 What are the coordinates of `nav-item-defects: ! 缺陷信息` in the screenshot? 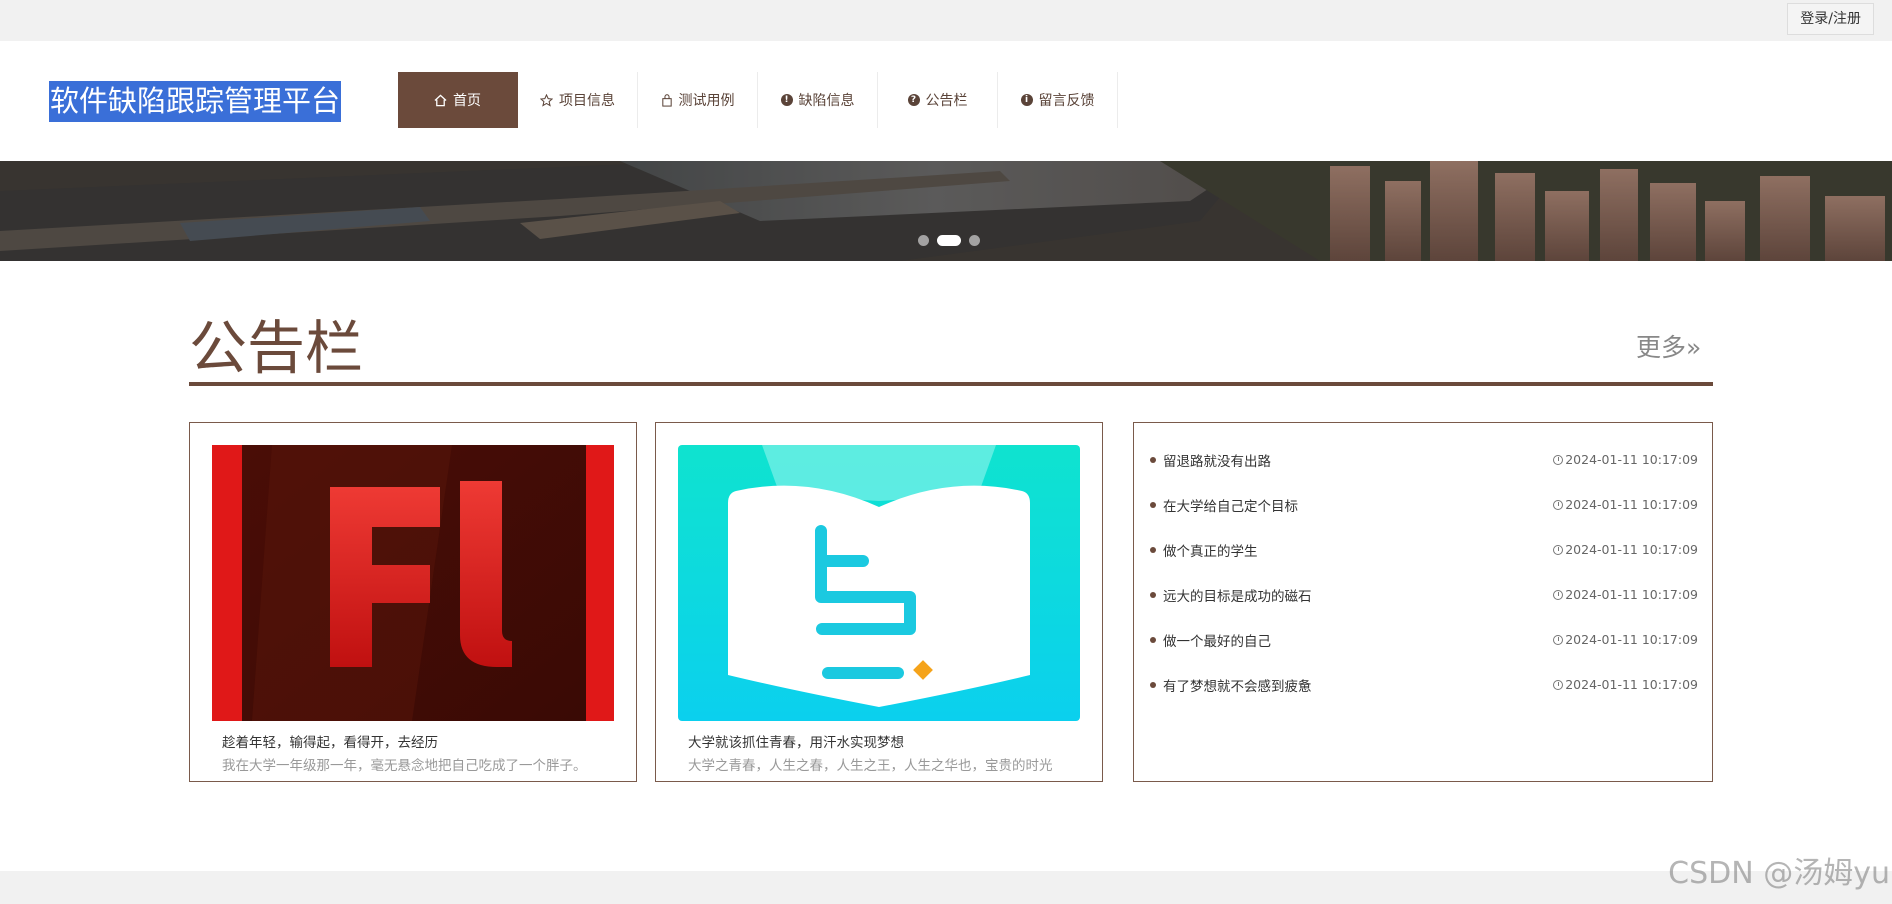 It's located at (818, 100).